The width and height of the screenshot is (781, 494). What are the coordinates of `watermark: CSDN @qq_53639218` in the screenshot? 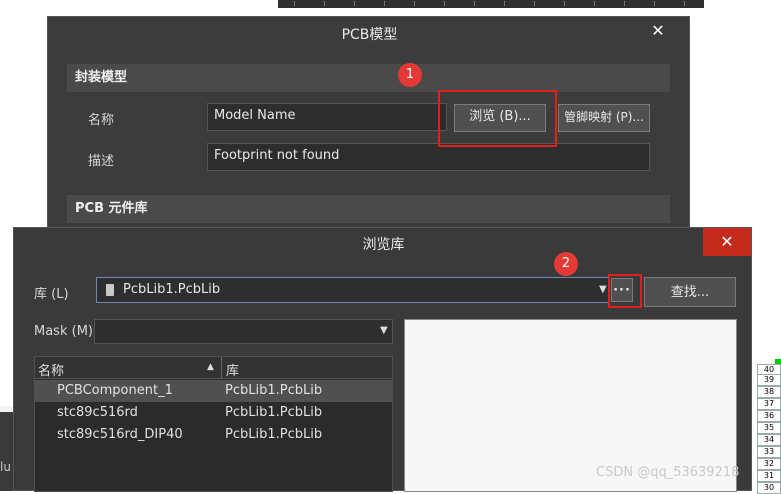 It's located at (668, 472).